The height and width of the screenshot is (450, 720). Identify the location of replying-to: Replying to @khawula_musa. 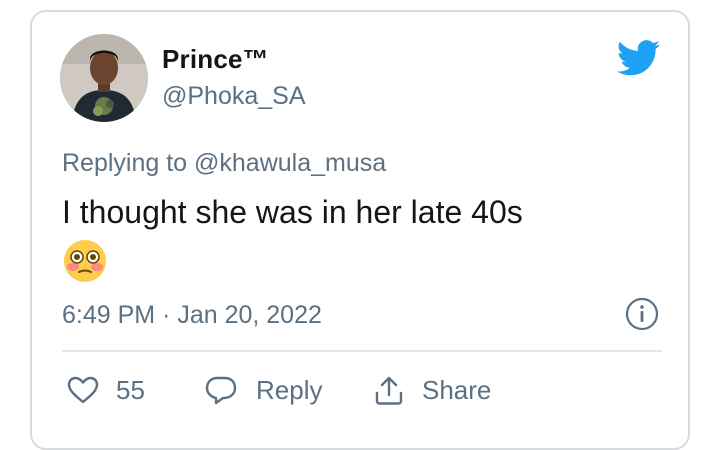
(224, 163).